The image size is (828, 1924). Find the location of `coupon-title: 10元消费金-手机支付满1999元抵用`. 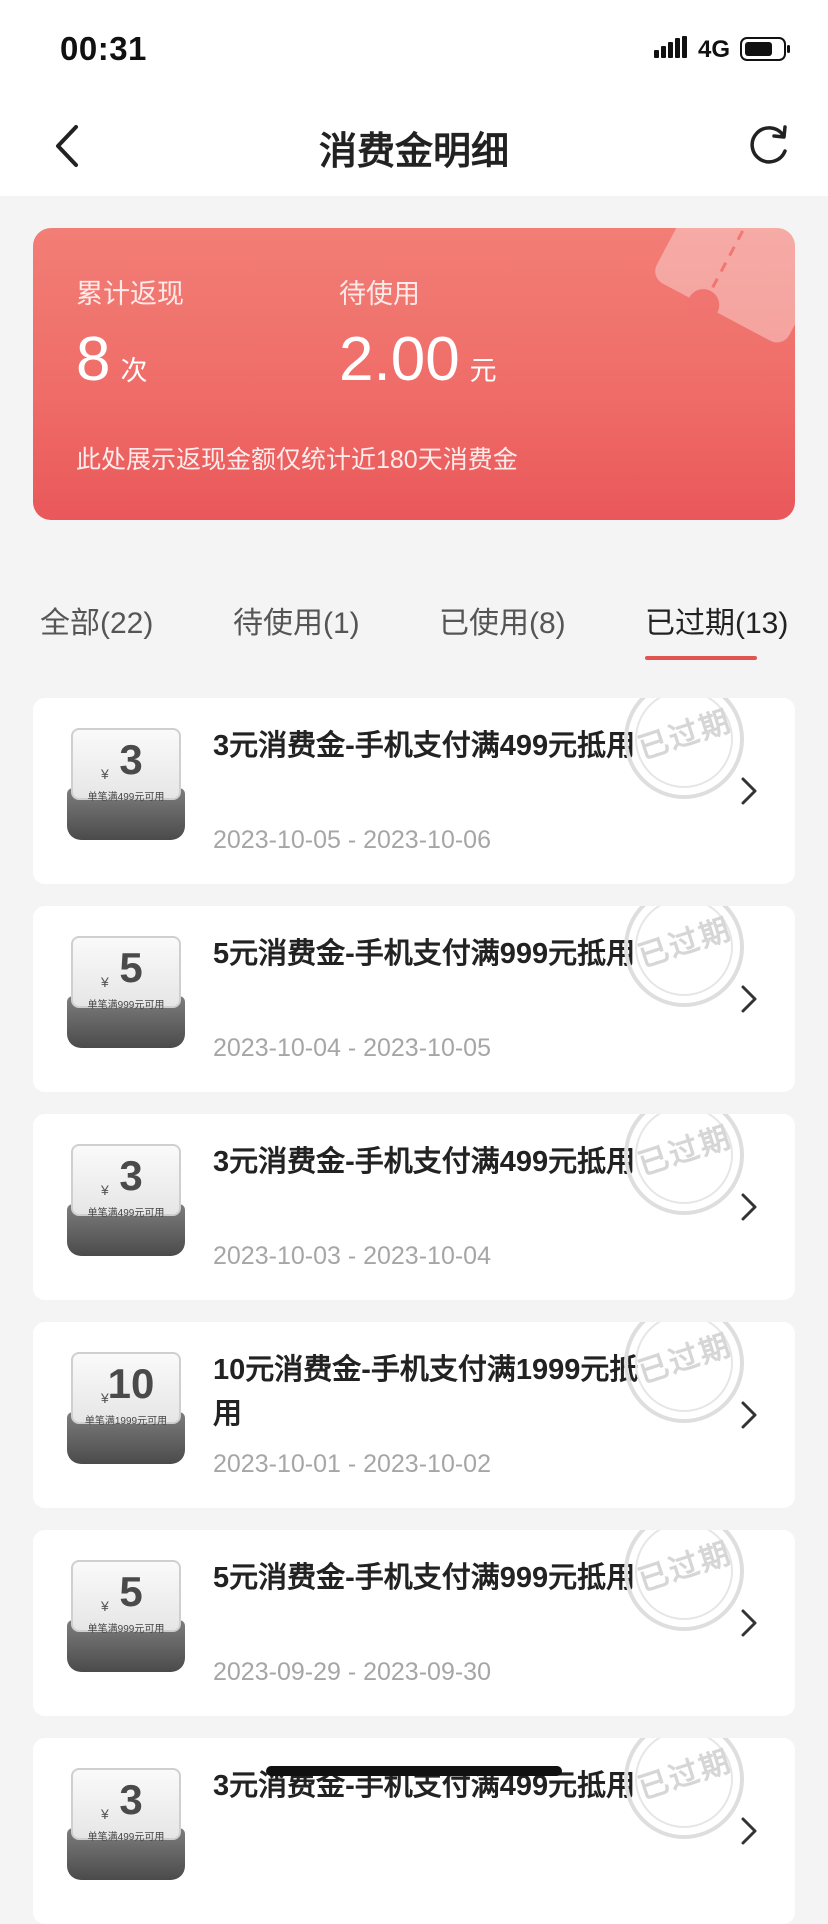

coupon-title: 10元消费金-手机支付满1999元抵用 is located at coordinates (426, 1392).